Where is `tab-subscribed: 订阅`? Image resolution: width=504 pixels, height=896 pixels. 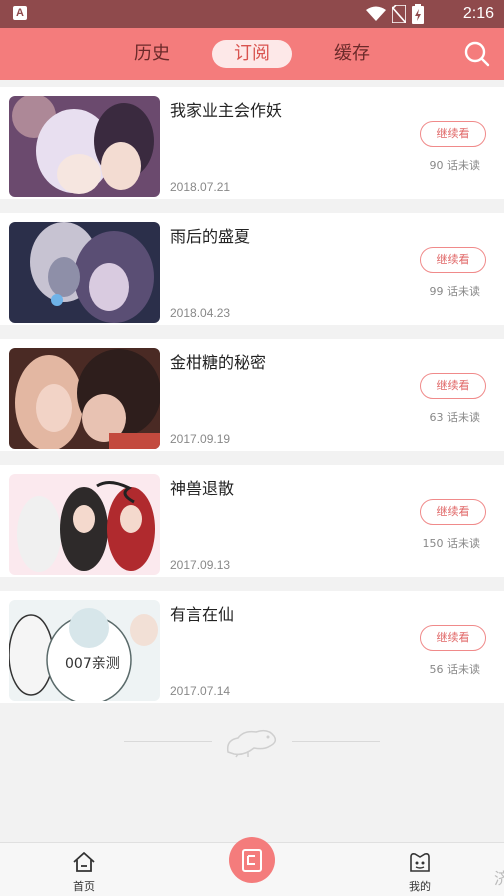
tab-subscribed: 订阅 is located at coordinates (252, 54).